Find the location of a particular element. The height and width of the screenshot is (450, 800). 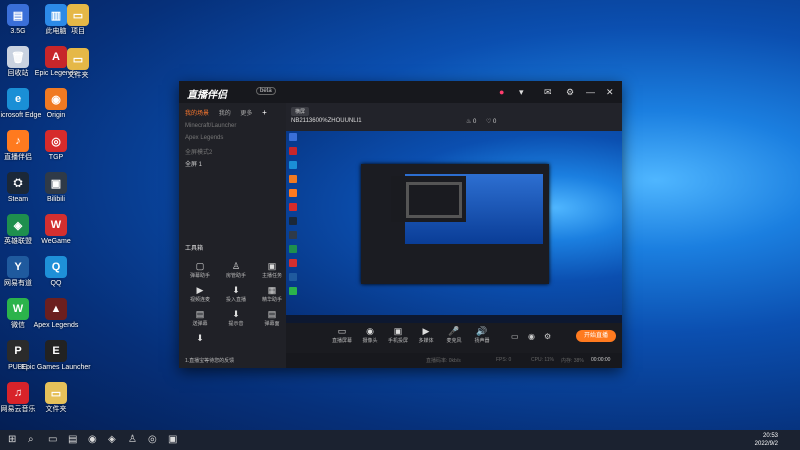

tool-label: 弹幕面 is located at coordinates (272, 324).